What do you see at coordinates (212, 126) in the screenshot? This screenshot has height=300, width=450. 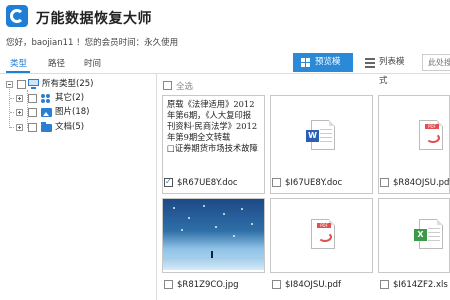 I see `preview-text-line: 刊资料·民商法学》2012` at bounding box center [212, 126].